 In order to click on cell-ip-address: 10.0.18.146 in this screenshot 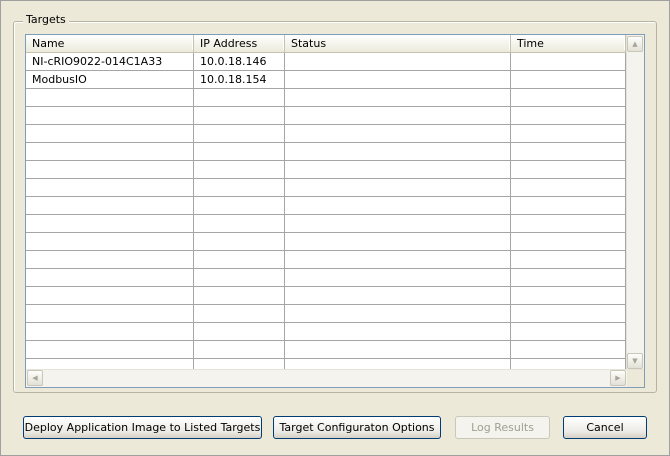, I will do `click(239, 61)`.